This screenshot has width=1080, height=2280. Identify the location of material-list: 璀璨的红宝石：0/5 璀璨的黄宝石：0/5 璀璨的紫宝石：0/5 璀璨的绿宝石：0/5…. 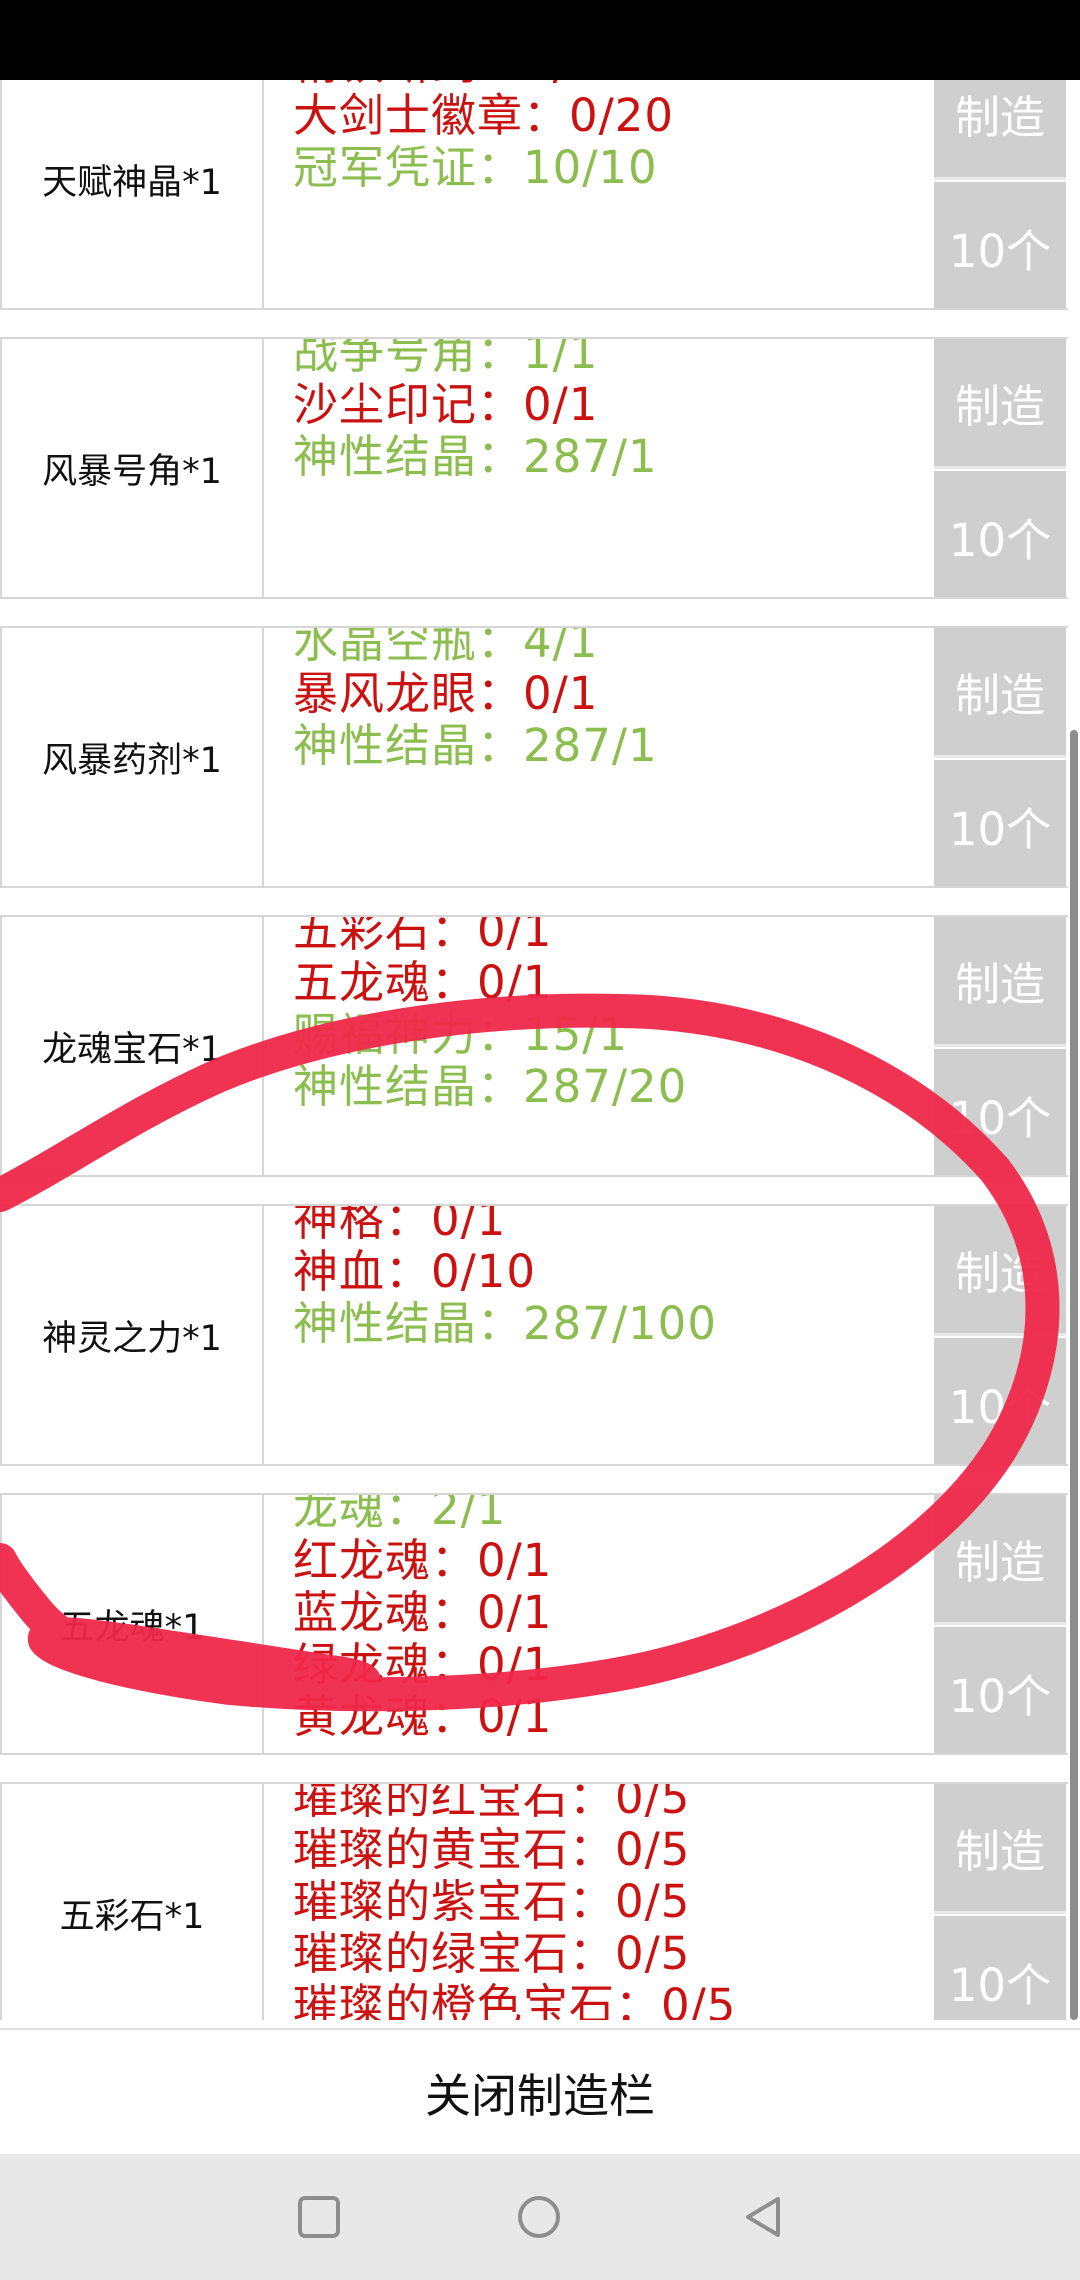
(613, 1902).